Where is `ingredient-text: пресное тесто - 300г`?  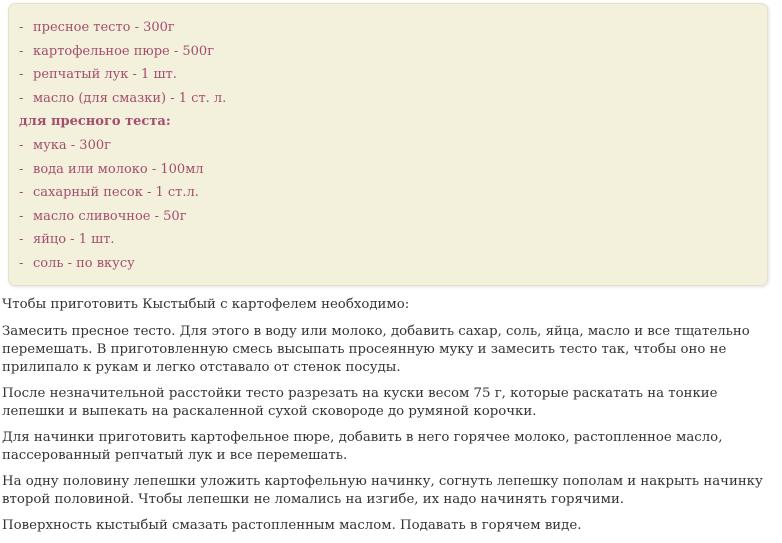 ingredient-text: пресное тесто - 300г is located at coordinates (104, 27).